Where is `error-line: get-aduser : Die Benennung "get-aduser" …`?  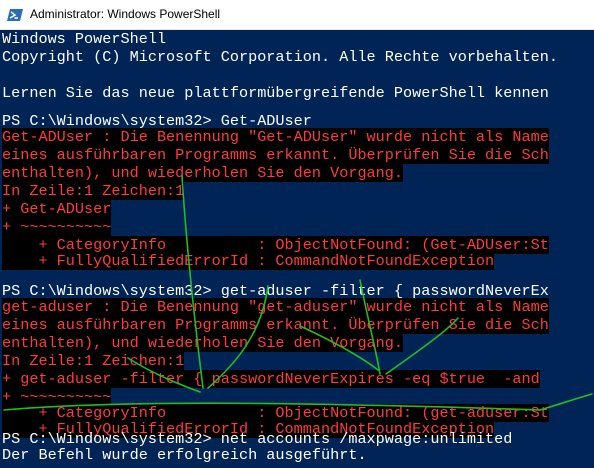 error-line: get-aduser : Die Benennung "get-aduser" … is located at coordinates (275, 307).